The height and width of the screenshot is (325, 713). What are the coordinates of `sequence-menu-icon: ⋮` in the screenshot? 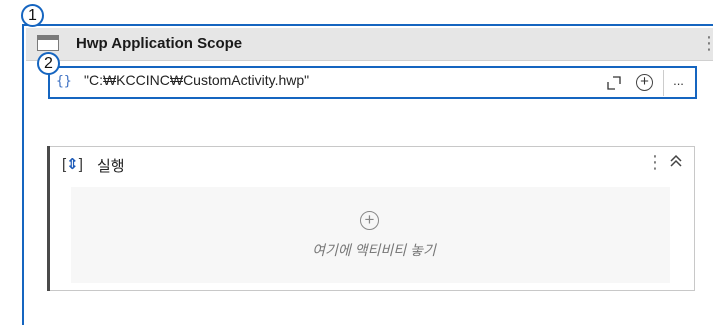 It's located at (655, 162).